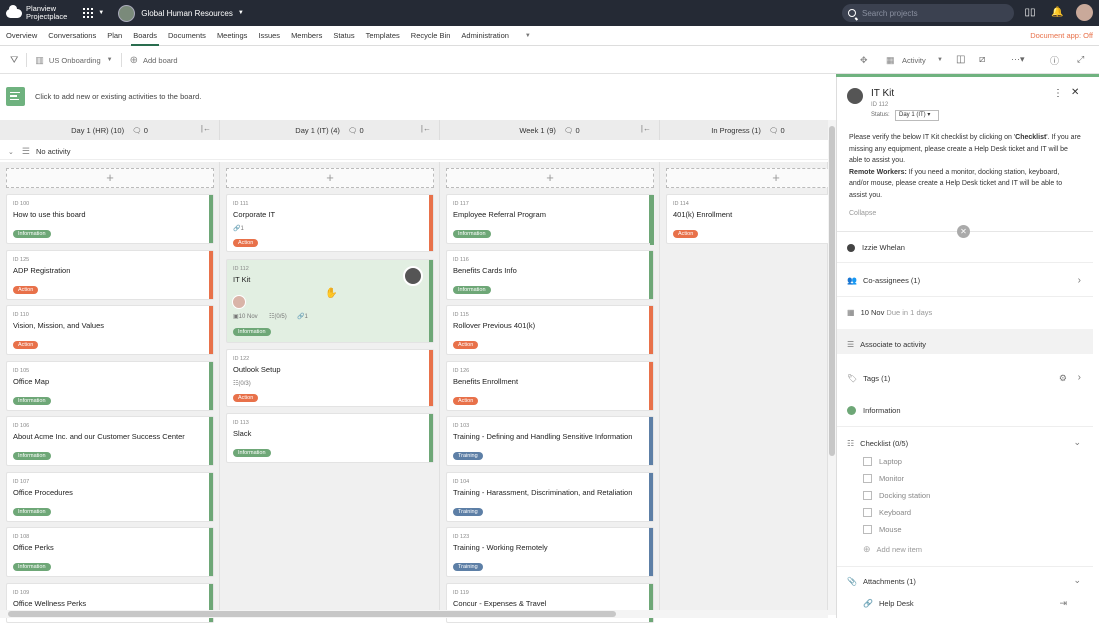  I want to click on activity-title: IT Kit, so click(882, 93).